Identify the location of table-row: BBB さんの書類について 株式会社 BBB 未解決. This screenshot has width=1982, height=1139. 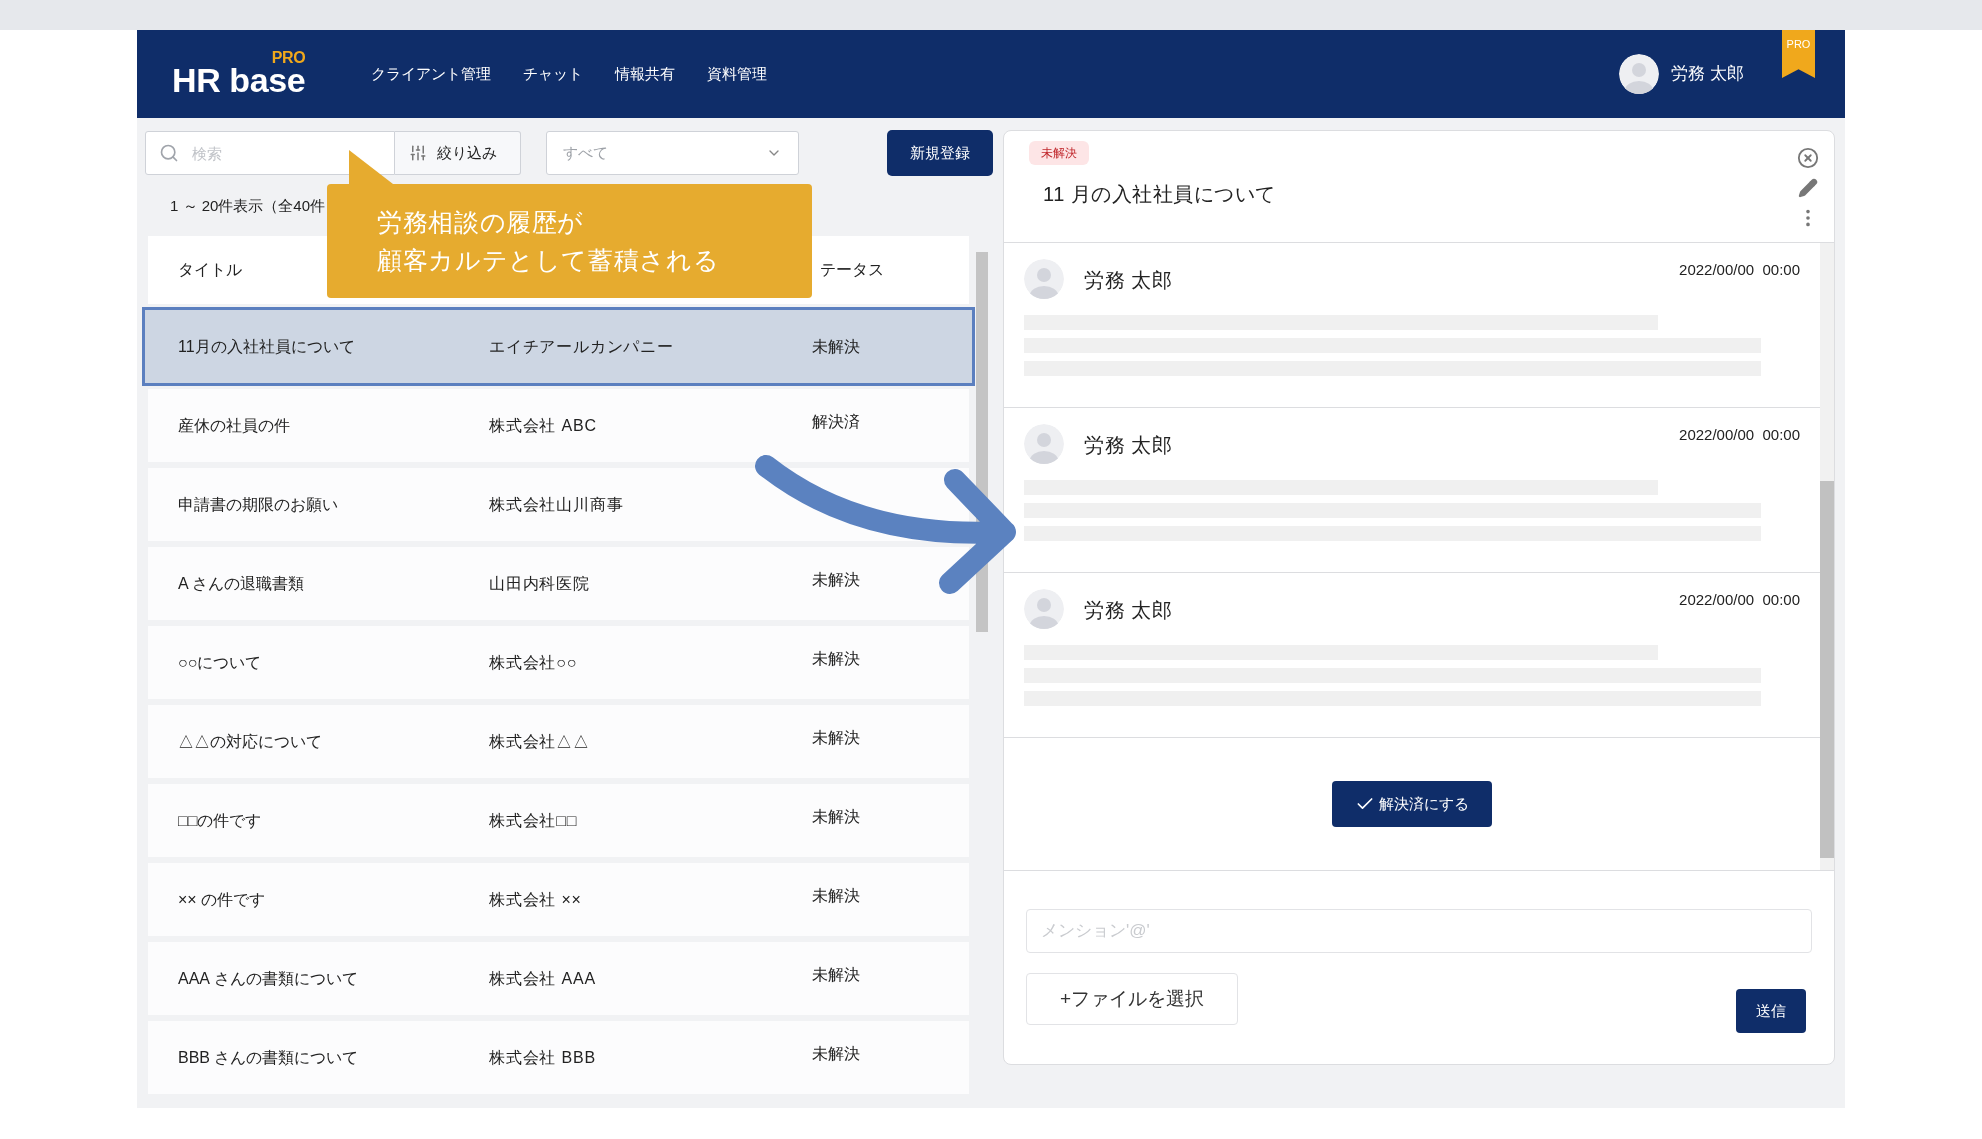
(558, 1057).